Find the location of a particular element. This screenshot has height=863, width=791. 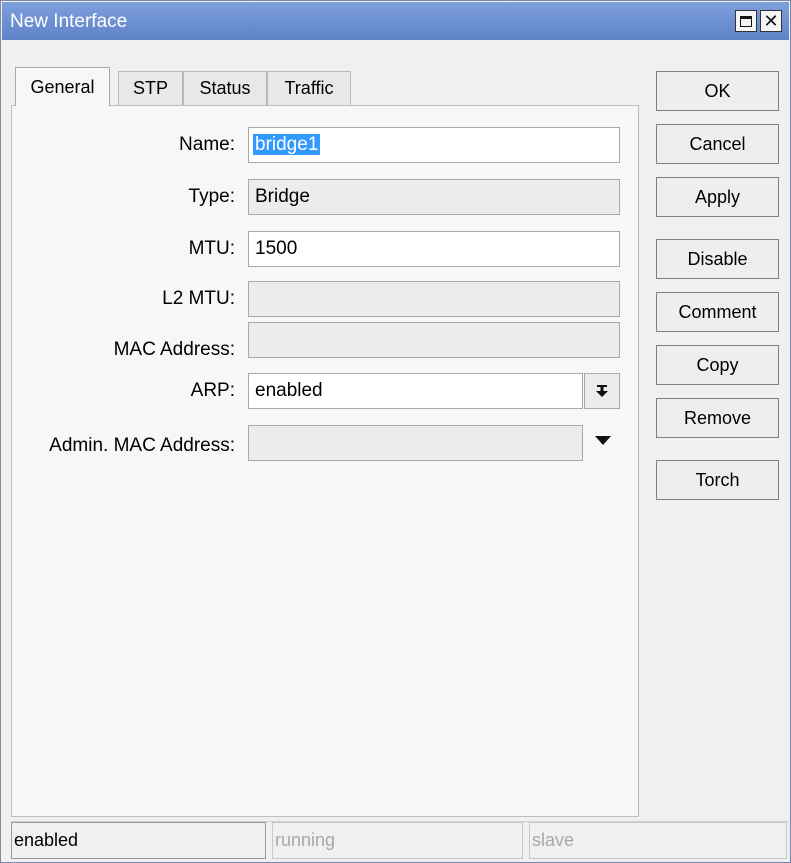

tab-status: Status is located at coordinates (225, 88).